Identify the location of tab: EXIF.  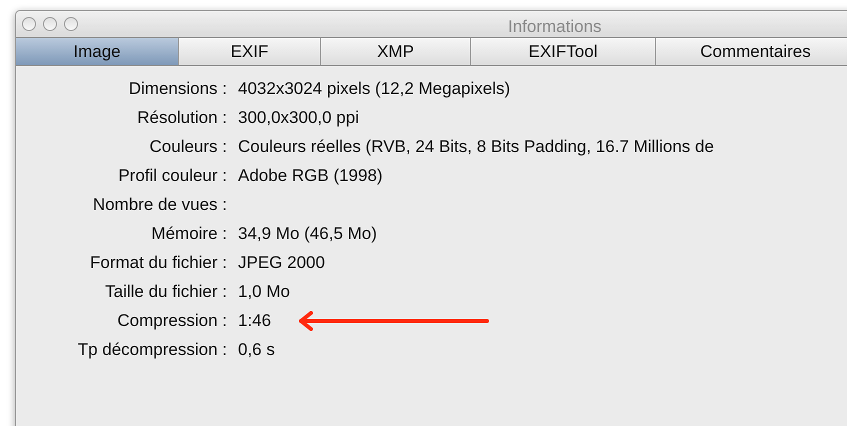
(250, 51).